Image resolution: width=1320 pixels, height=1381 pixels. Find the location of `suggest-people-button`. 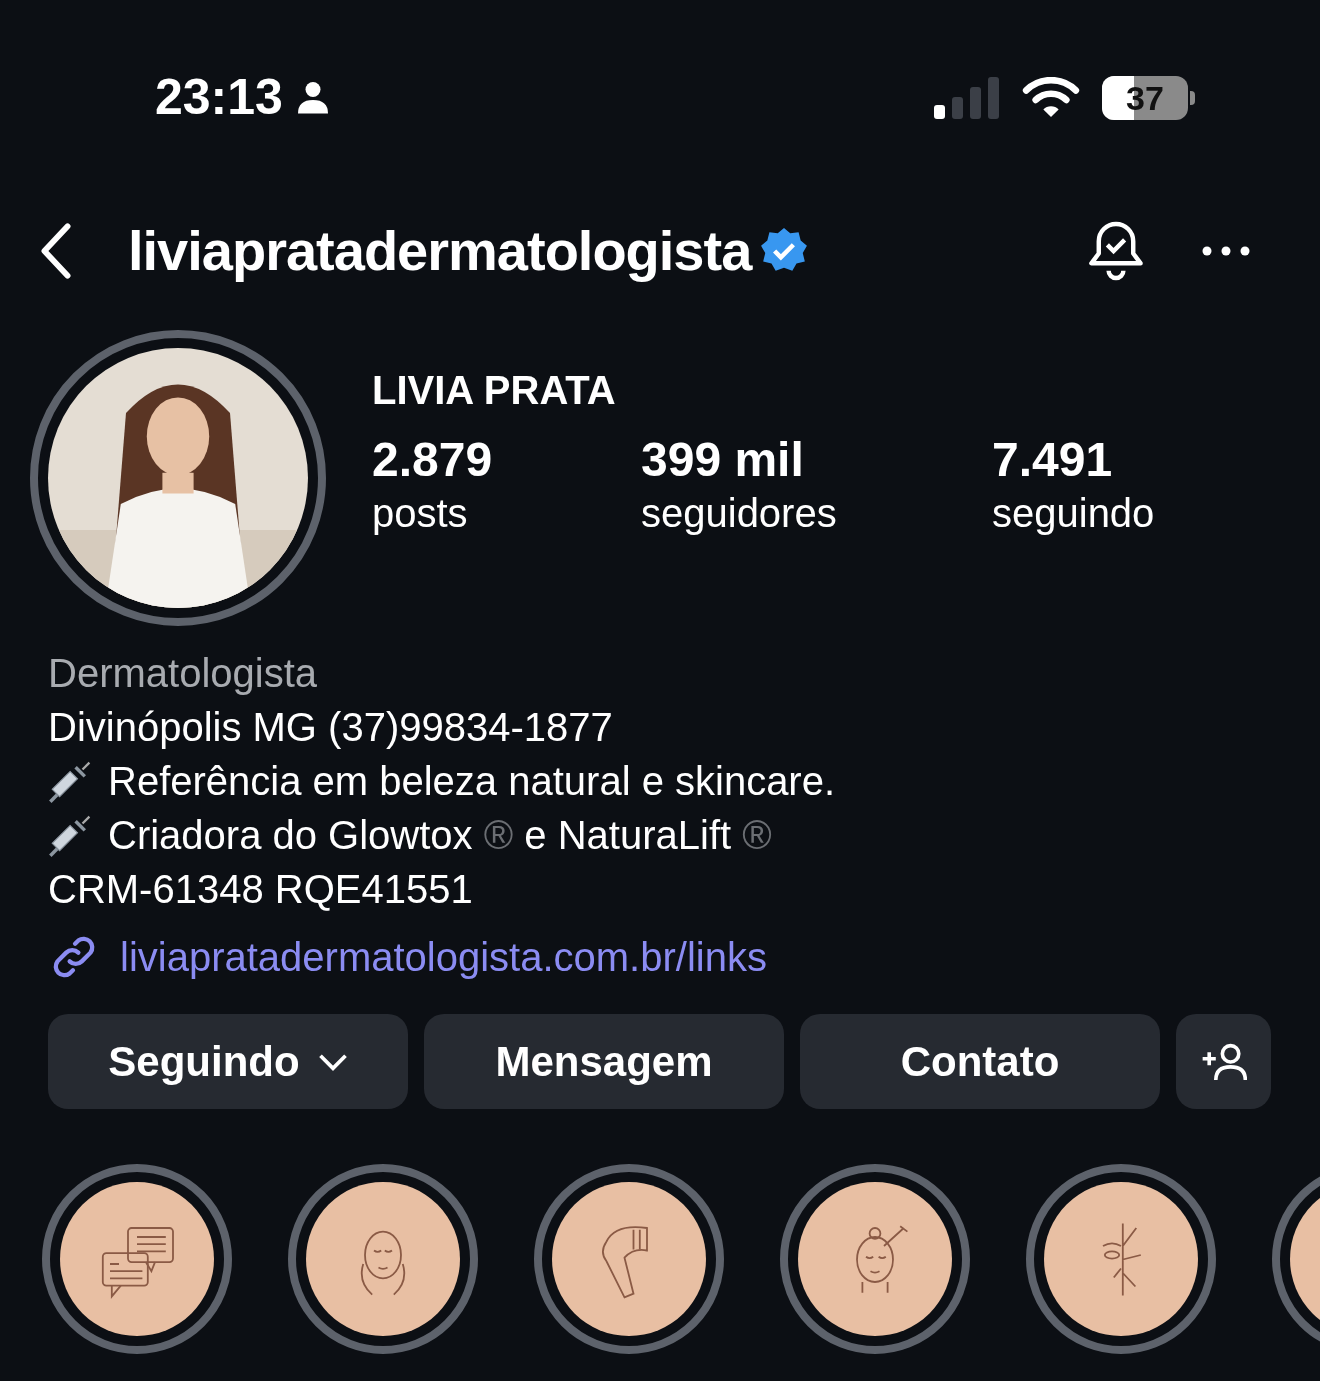

suggest-people-button is located at coordinates (1223, 1061).